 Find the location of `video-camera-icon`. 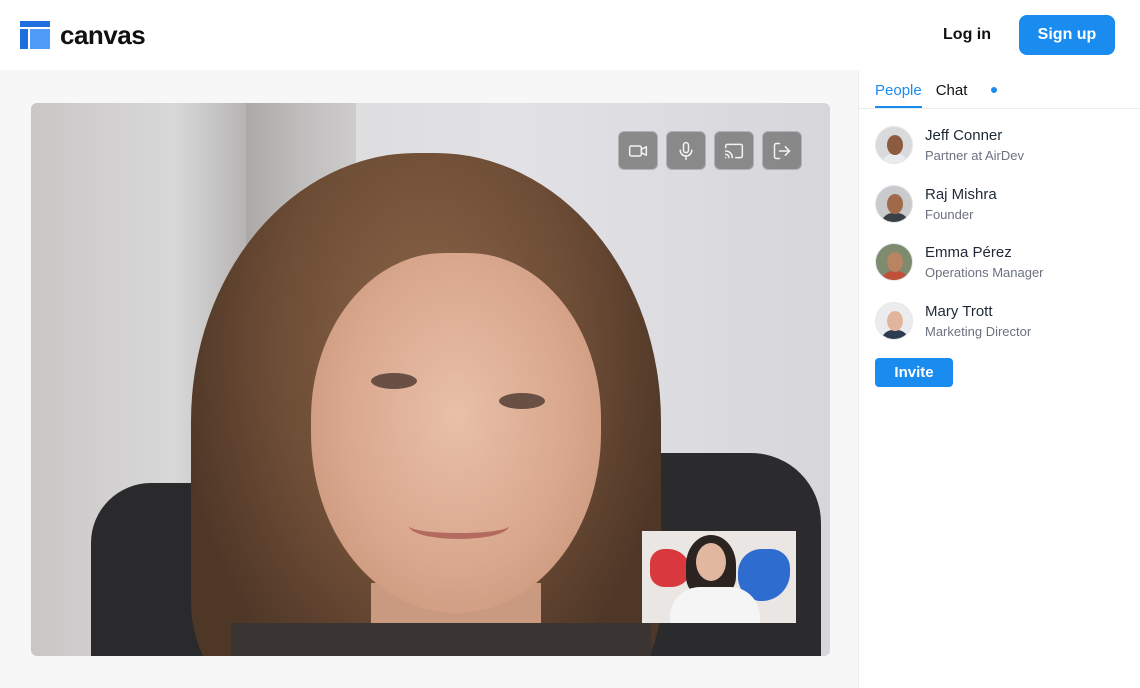

video-camera-icon is located at coordinates (638, 150).